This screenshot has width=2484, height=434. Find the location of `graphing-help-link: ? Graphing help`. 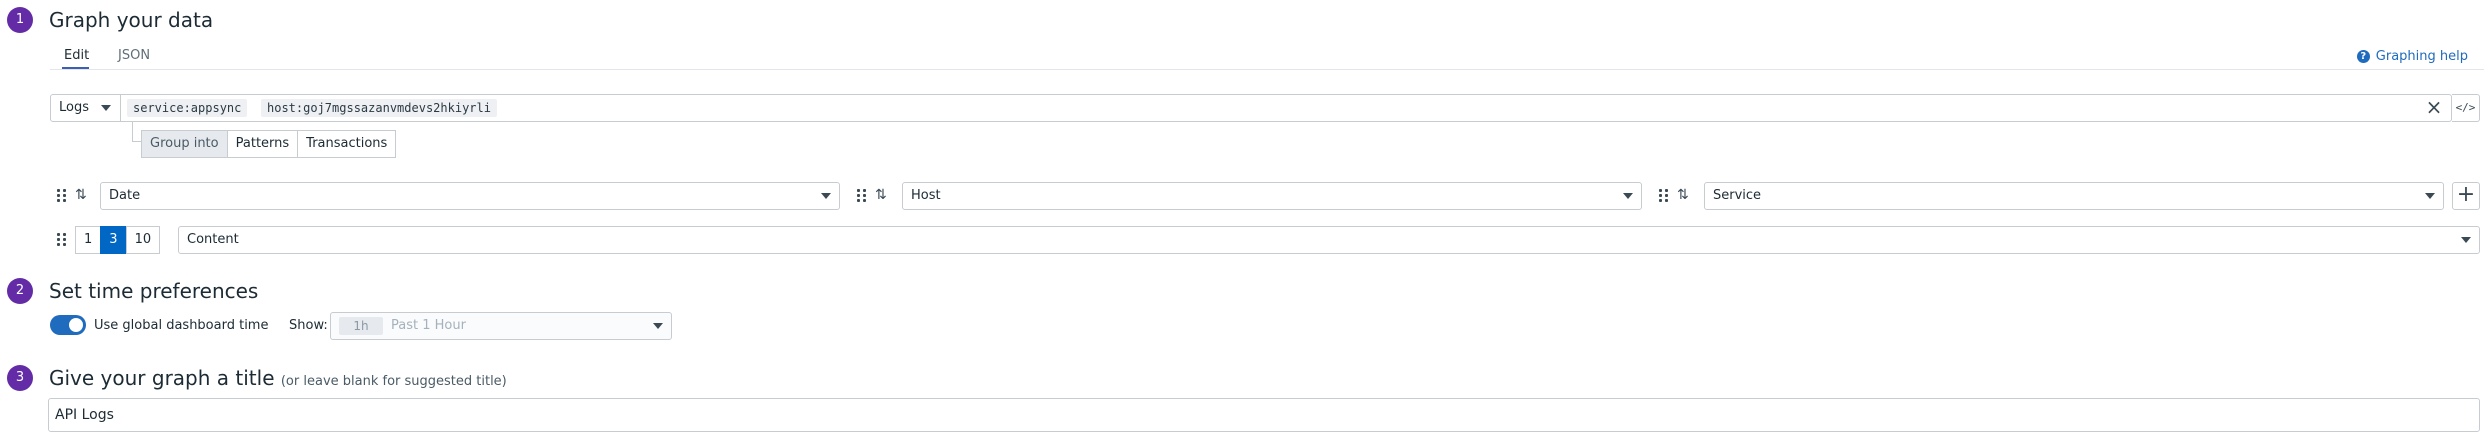

graphing-help-link: ? Graphing help is located at coordinates (2412, 56).